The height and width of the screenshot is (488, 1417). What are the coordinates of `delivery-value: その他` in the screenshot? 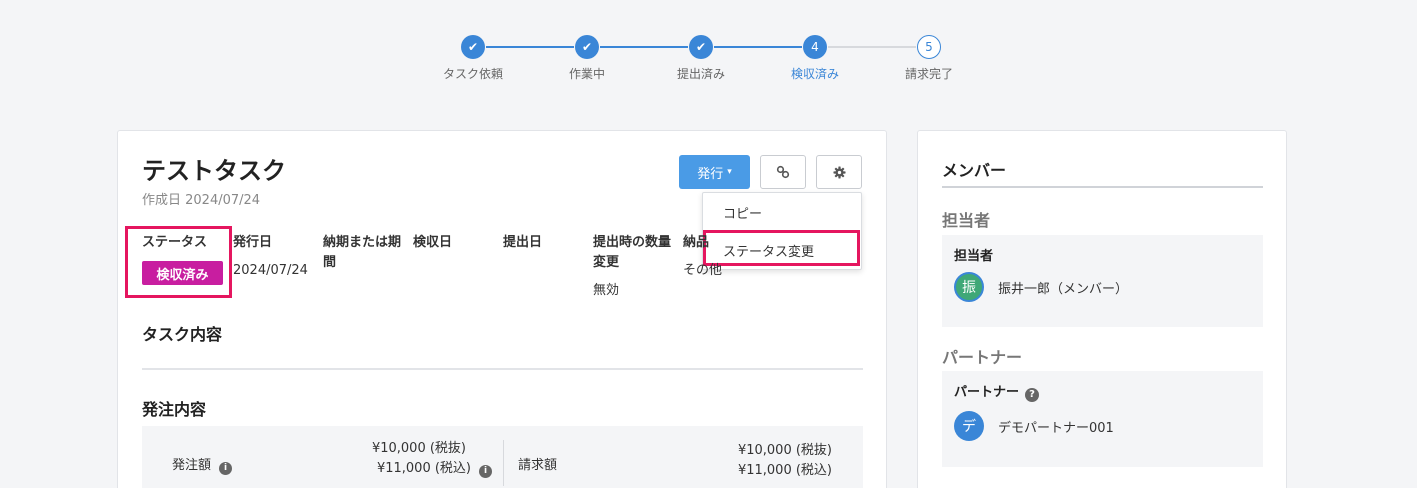 It's located at (703, 270).